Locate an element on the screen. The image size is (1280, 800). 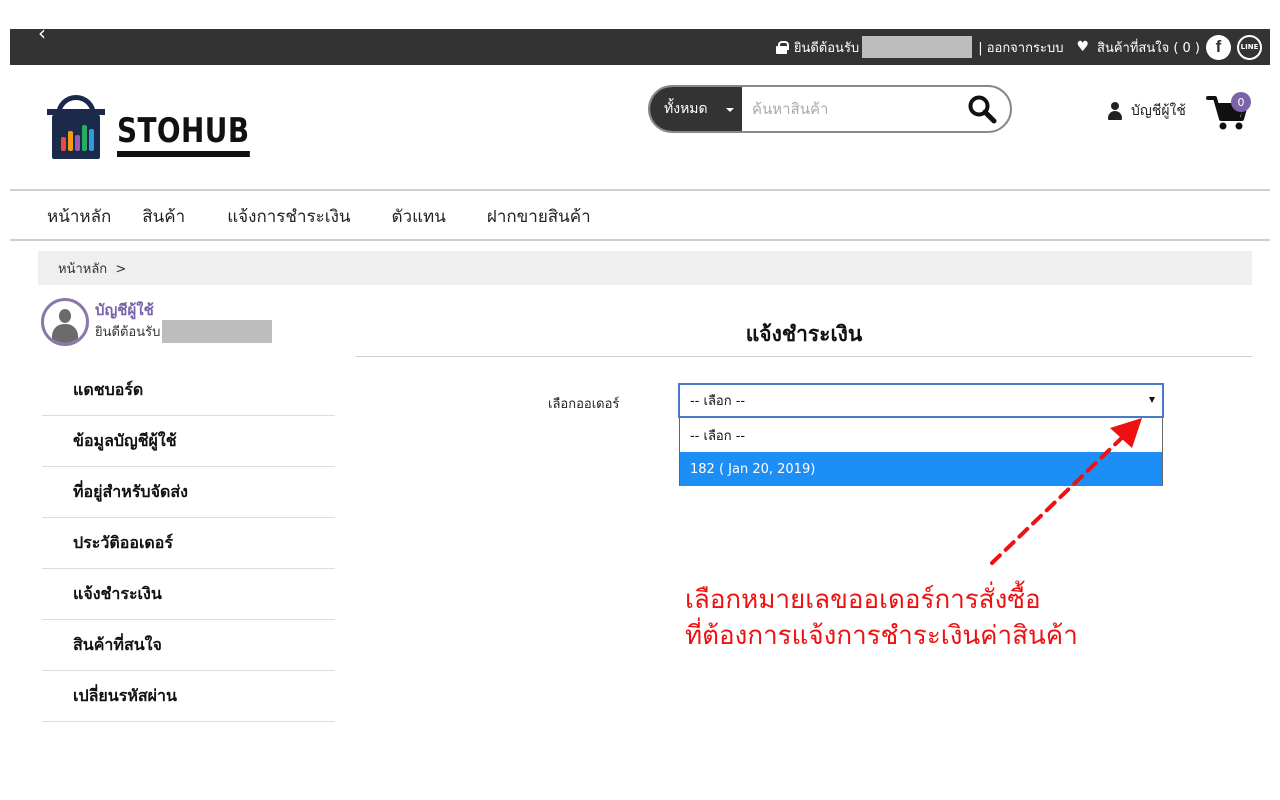
profile-title: บัญชีผู้ใช้ is located at coordinates (124, 310).